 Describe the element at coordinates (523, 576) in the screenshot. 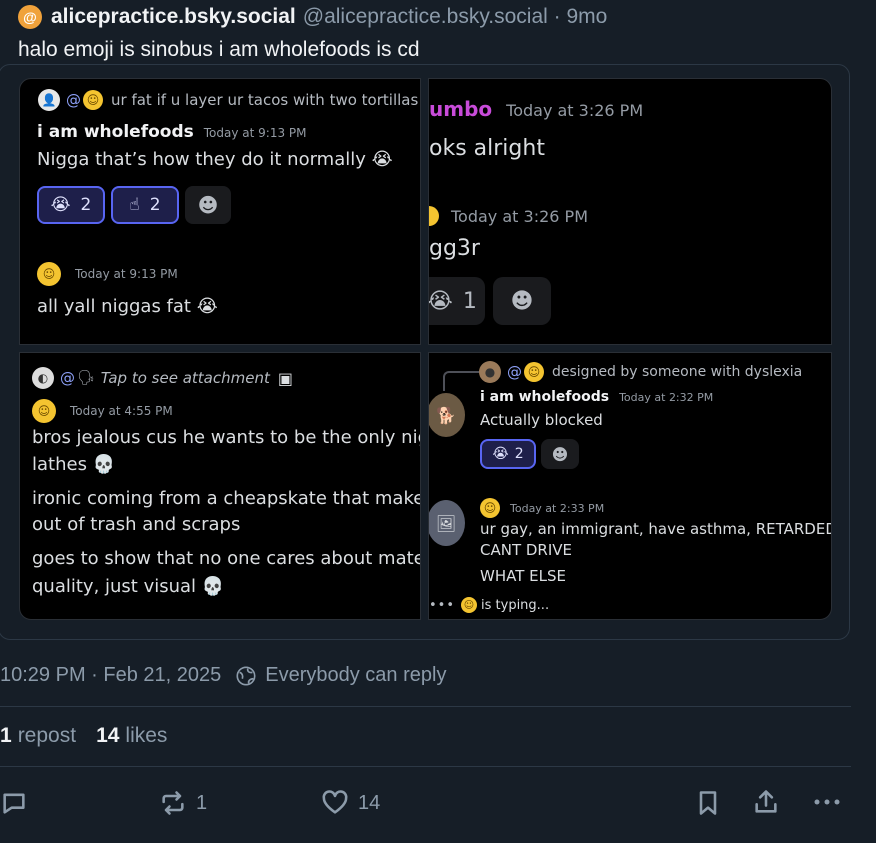

I see `message-text-3: WHAT ELSE` at that location.